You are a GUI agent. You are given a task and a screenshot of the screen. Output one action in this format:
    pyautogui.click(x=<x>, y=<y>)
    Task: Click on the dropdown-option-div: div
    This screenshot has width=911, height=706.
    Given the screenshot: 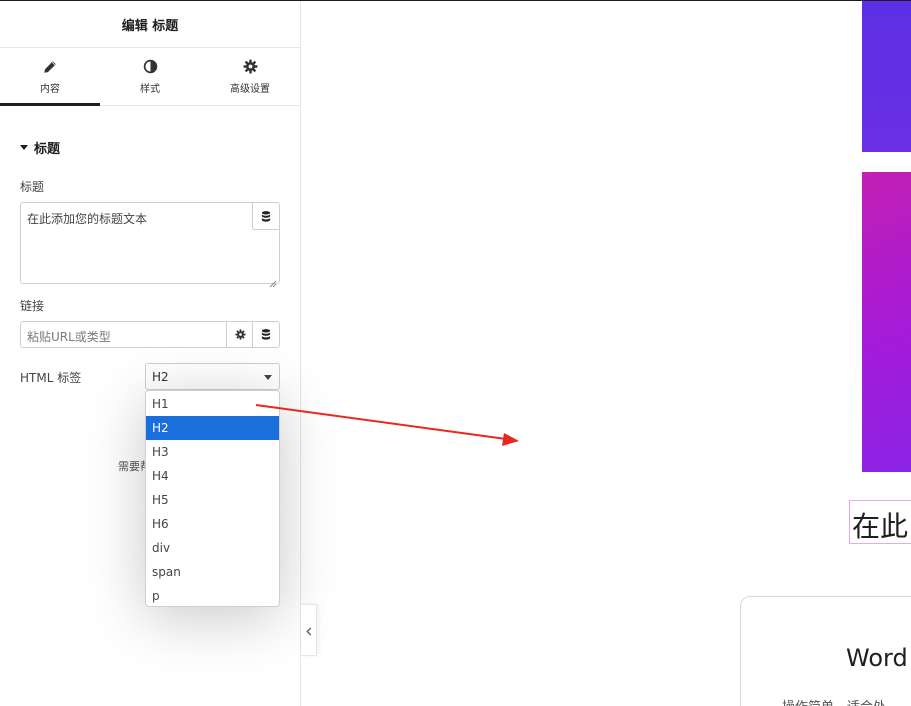 What is the action you would take?
    pyautogui.click(x=212, y=548)
    